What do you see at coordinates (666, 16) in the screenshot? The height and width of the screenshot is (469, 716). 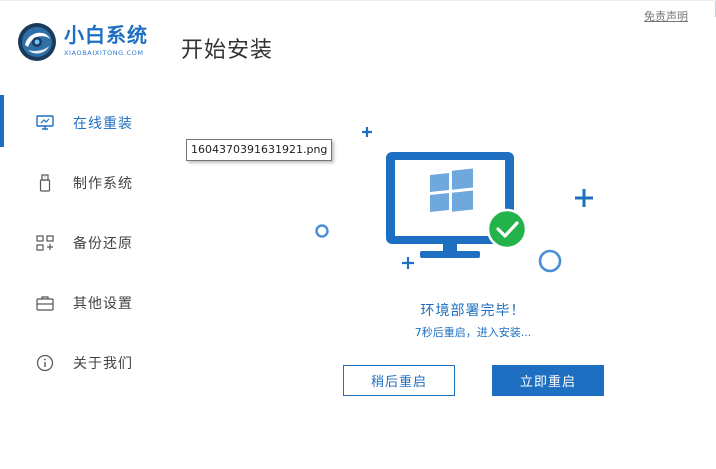 I see `disclaimer-link: 免责声明` at bounding box center [666, 16].